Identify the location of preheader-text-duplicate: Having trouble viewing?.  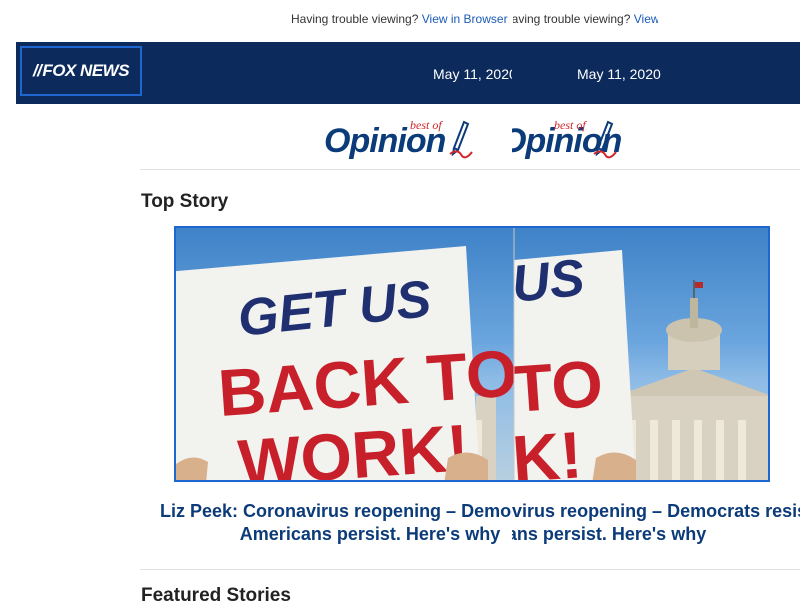
(572, 19).